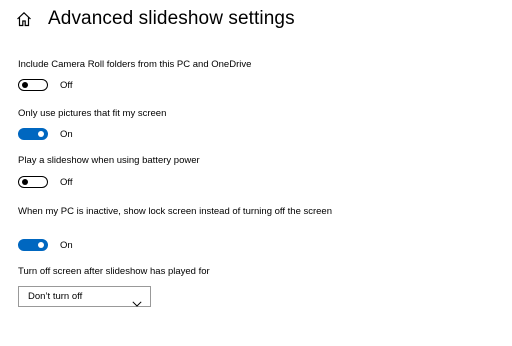 This screenshot has width=512, height=346. I want to click on camera-roll-toggle, so click(33, 85).